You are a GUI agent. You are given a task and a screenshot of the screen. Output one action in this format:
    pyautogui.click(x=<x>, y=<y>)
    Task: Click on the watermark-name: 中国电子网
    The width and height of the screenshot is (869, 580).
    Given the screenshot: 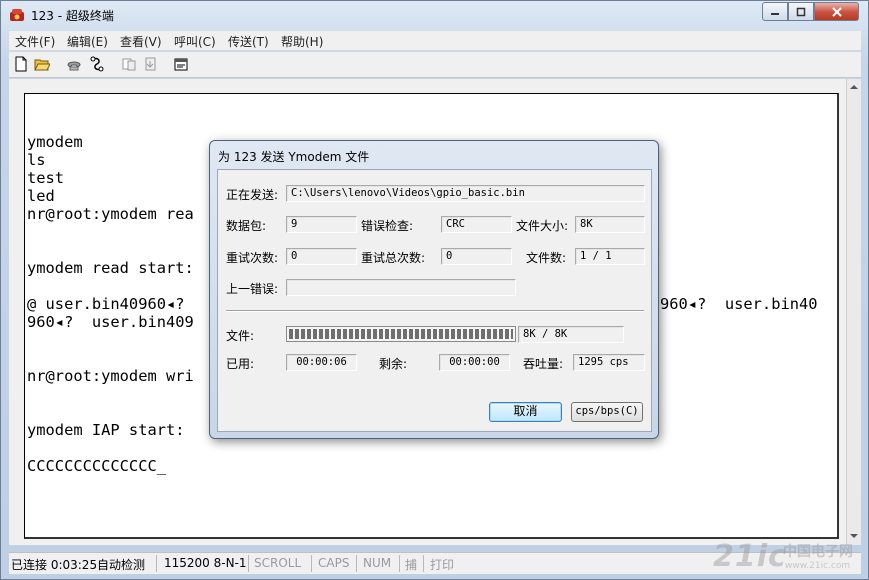 What is the action you would take?
    pyautogui.click(x=818, y=552)
    